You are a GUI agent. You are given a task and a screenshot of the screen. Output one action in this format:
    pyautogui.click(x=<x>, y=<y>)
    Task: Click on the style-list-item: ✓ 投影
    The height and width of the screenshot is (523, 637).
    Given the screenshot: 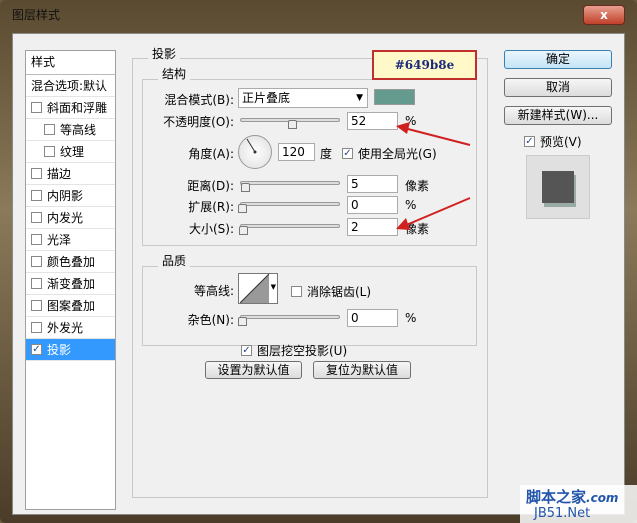 What is the action you would take?
    pyautogui.click(x=70, y=350)
    